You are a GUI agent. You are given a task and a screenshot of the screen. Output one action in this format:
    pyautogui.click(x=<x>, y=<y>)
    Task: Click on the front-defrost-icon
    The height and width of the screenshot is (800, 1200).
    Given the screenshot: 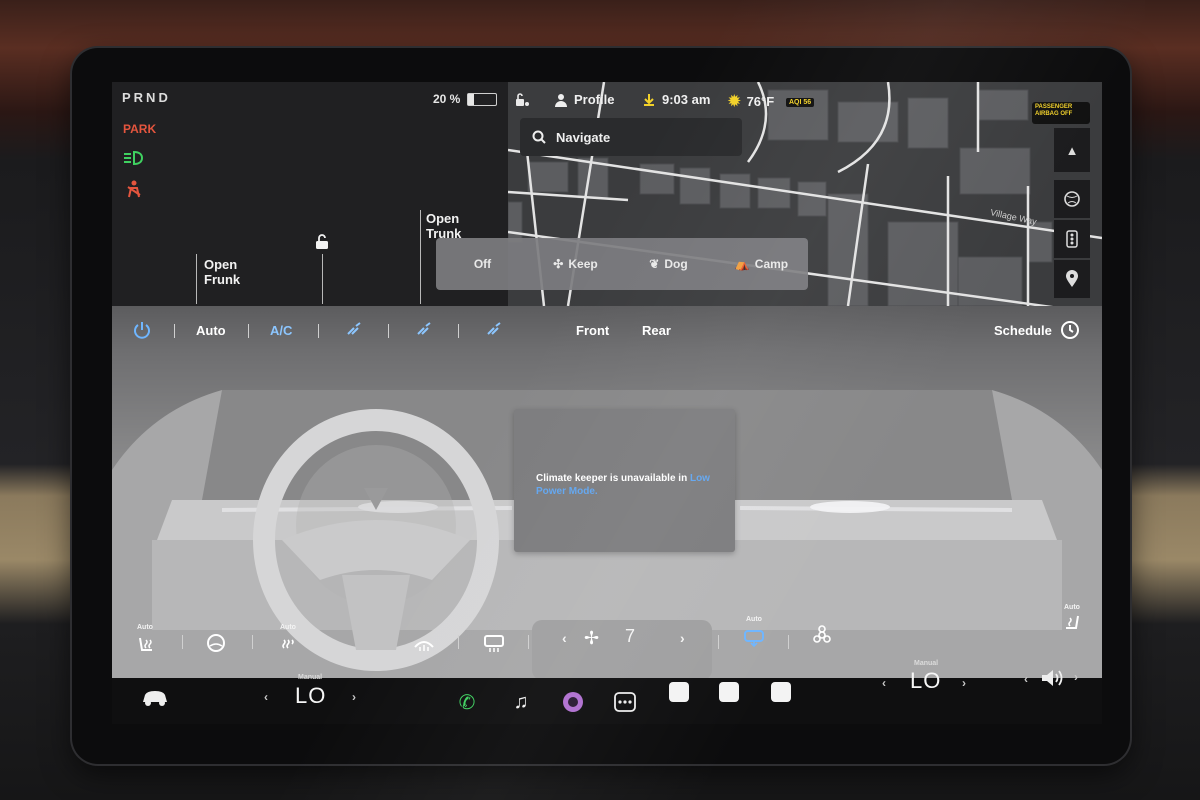 What is the action you would take?
    pyautogui.click(x=424, y=643)
    